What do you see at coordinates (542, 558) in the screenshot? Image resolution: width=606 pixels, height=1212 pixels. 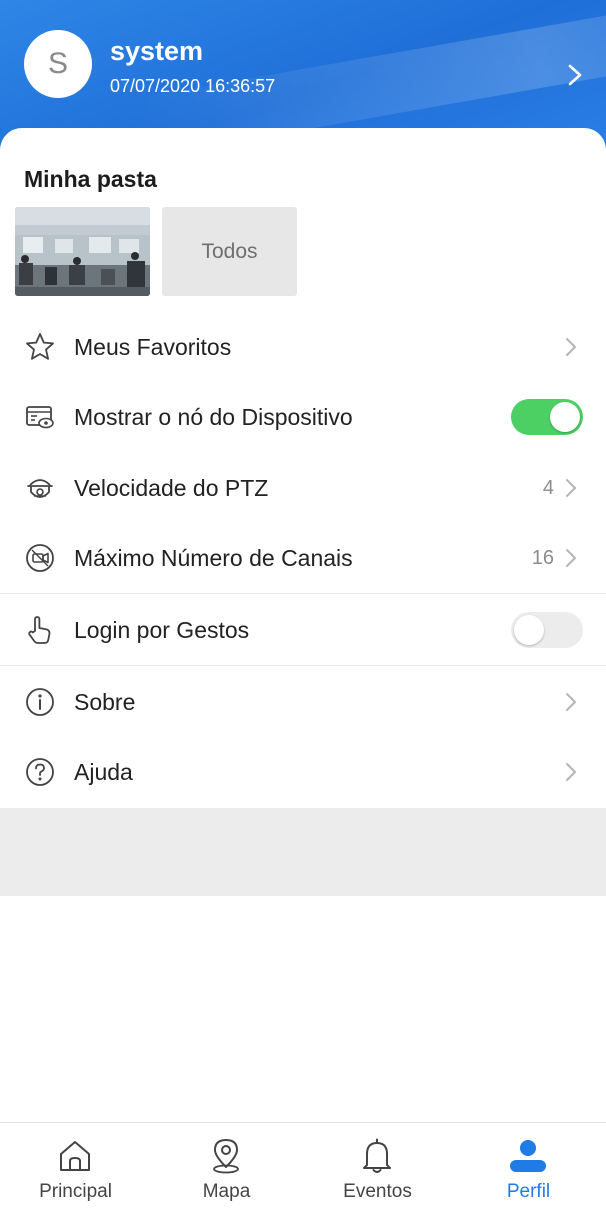 I see `max-channels-value: 16` at bounding box center [542, 558].